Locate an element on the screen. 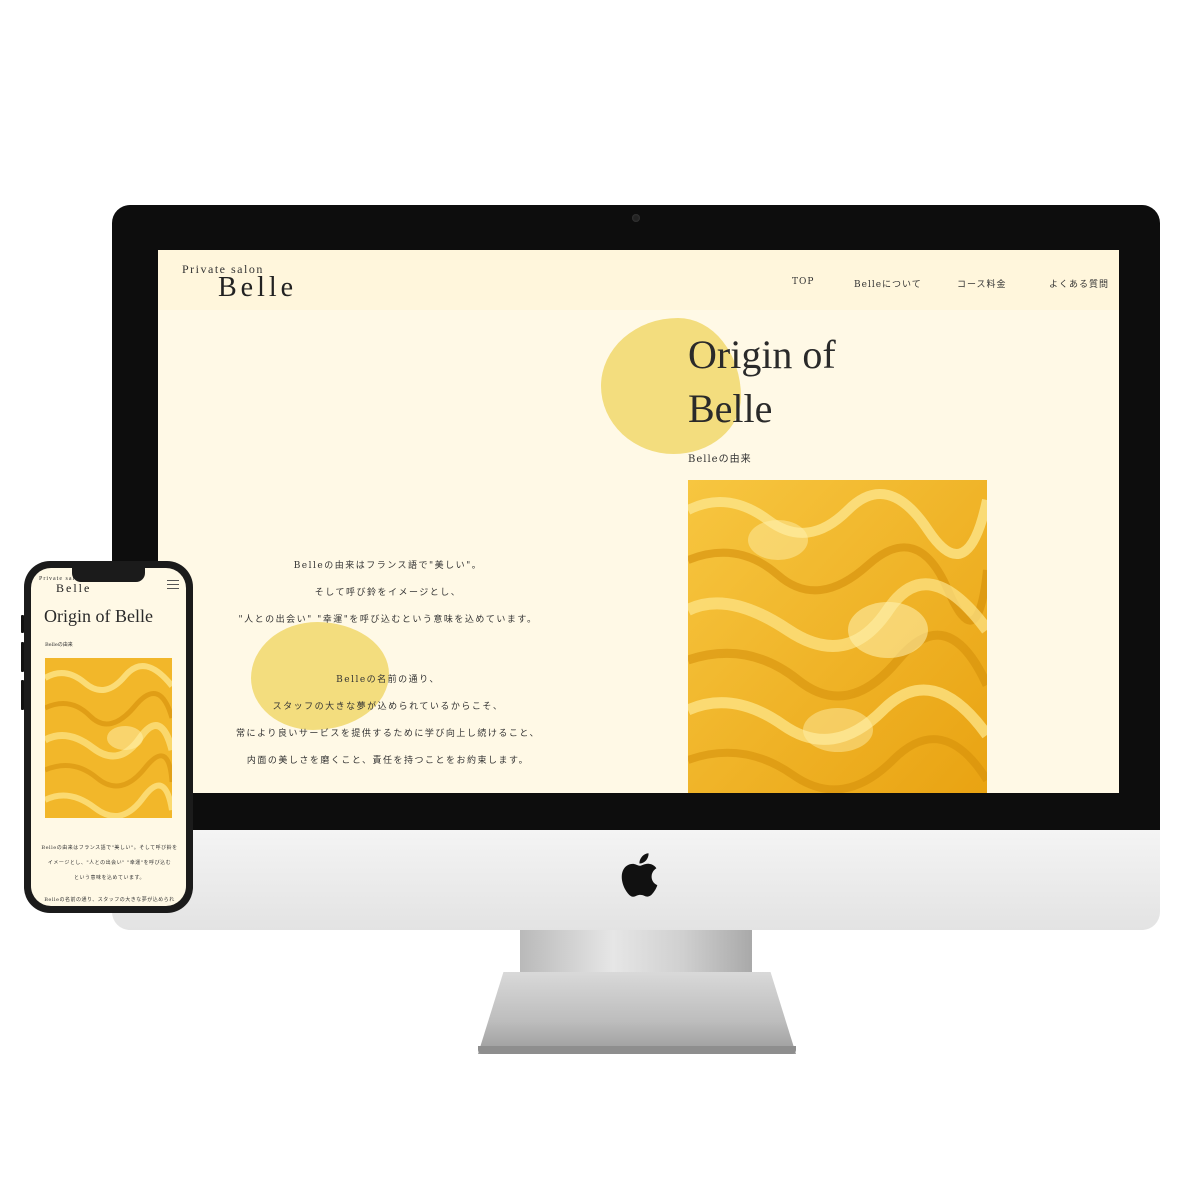  imac-stand-neck is located at coordinates (636, 951).